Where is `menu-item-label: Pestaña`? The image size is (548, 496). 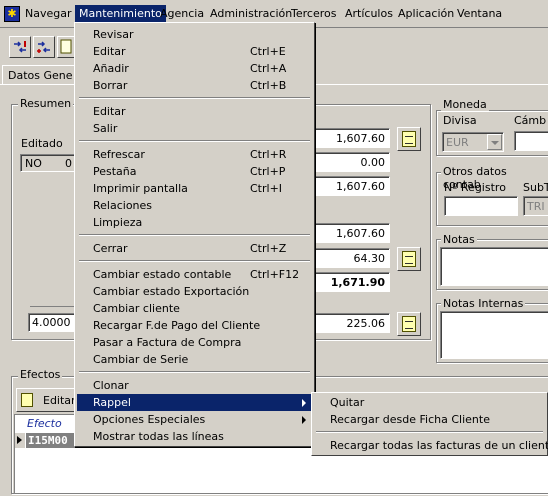 menu-item-label: Pestaña is located at coordinates (115, 171).